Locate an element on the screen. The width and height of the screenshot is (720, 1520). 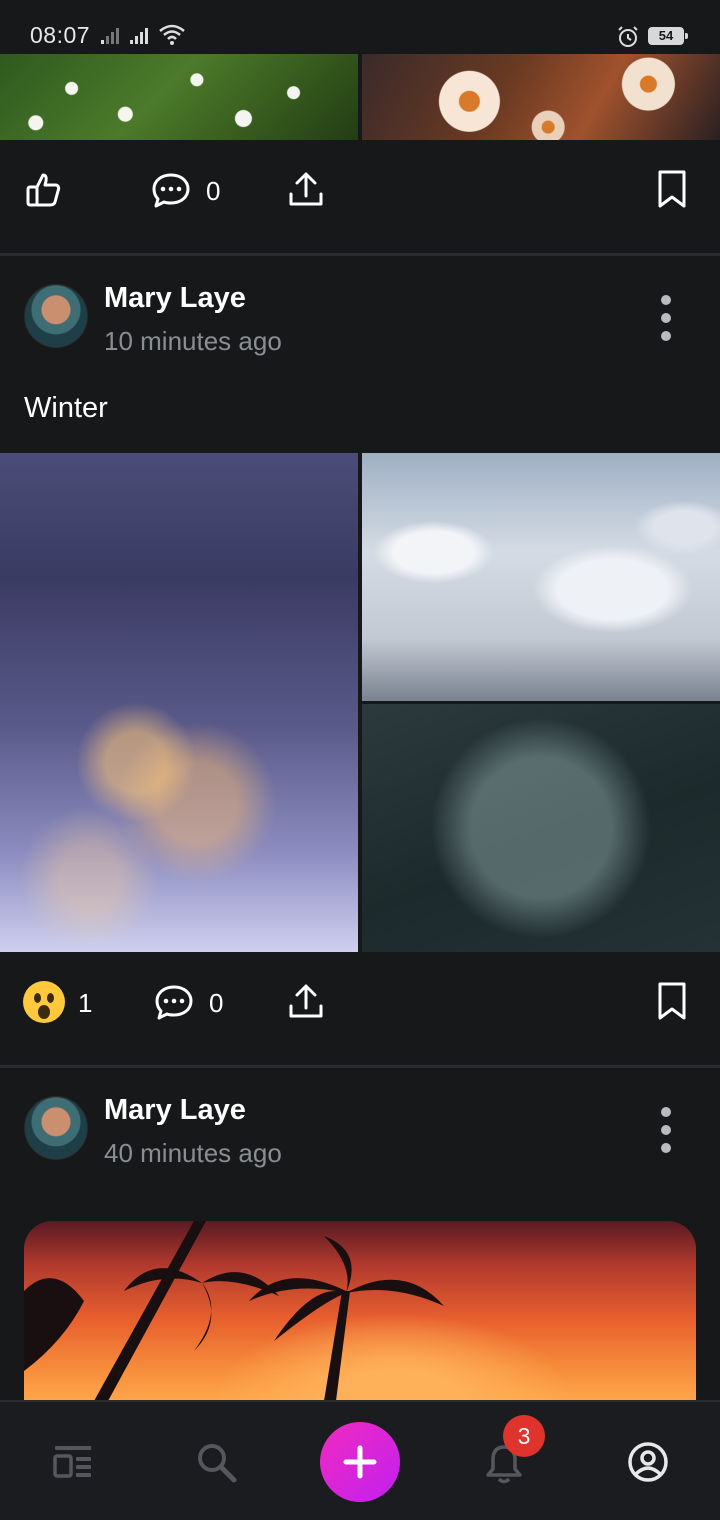
daisy-sunset-image is located at coordinates (541, 97).